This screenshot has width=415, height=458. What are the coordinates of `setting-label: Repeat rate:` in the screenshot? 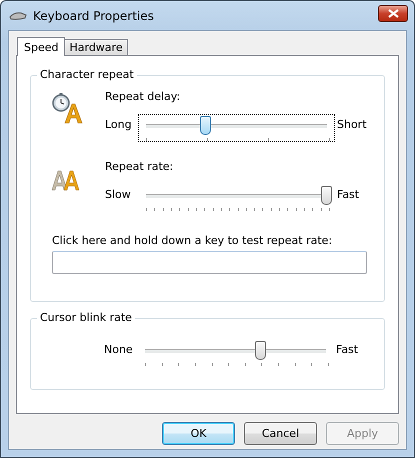 It's located at (139, 167).